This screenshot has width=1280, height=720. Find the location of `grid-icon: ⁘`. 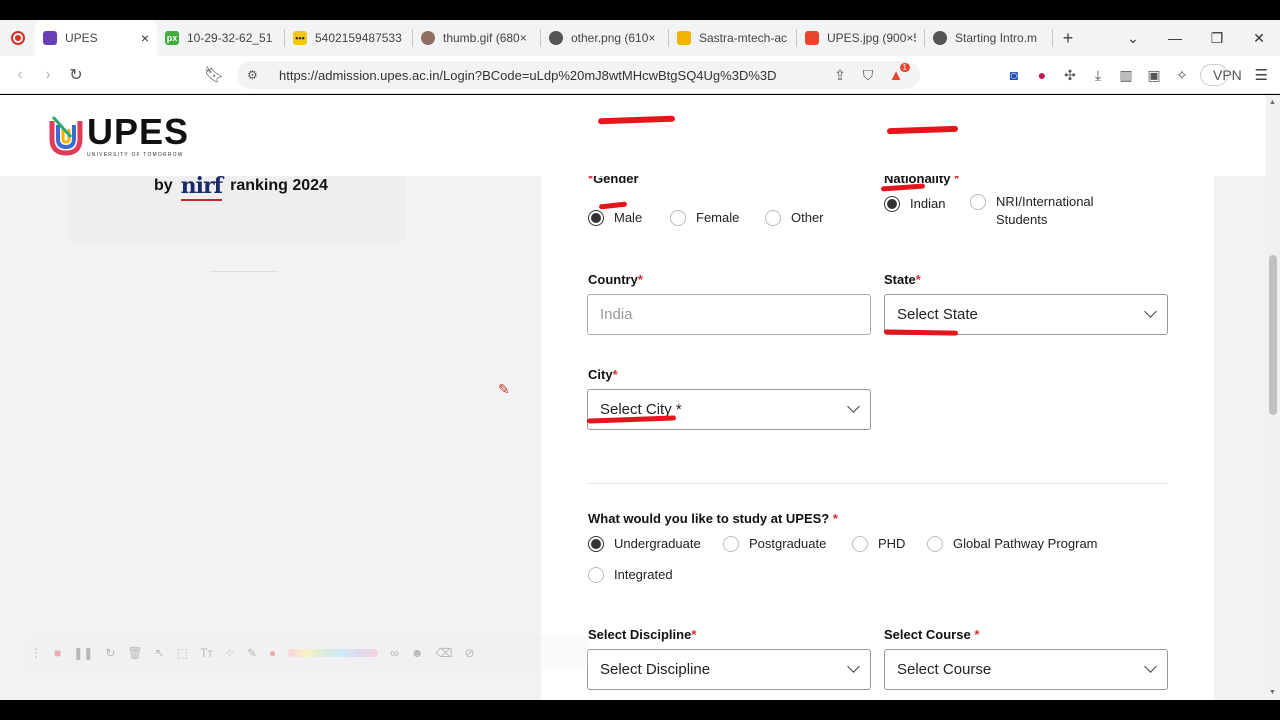

grid-icon: ⁘ is located at coordinates (230, 653).